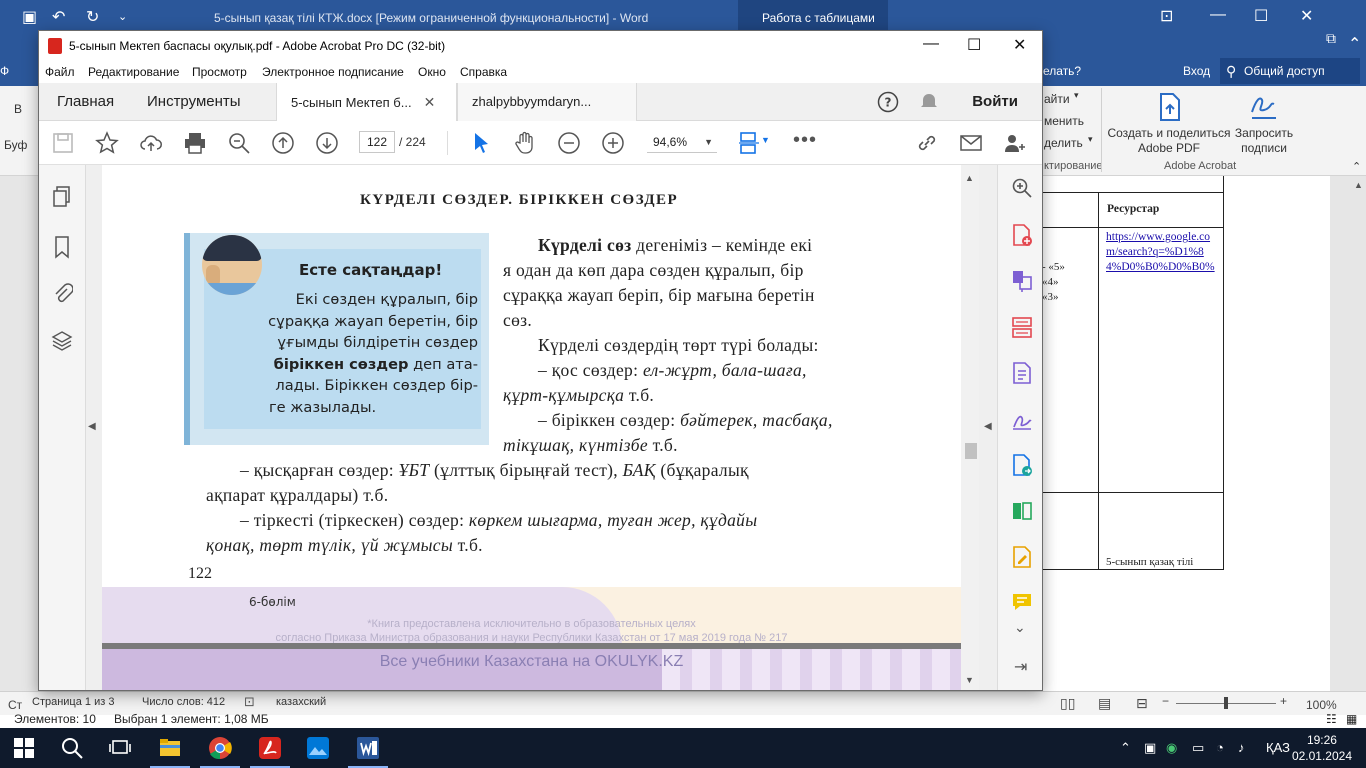 The image size is (1366, 768). I want to click on search-icon, so click(72, 748).